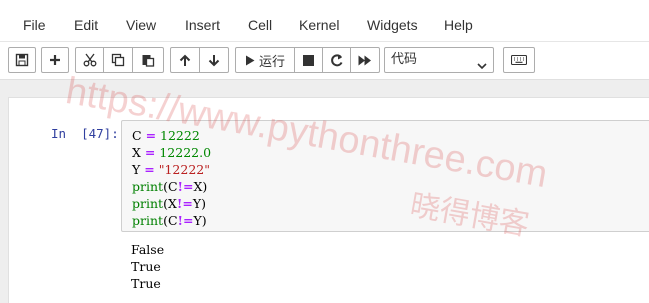 The height and width of the screenshot is (303, 649). I want to click on interrupt-button, so click(308, 60).